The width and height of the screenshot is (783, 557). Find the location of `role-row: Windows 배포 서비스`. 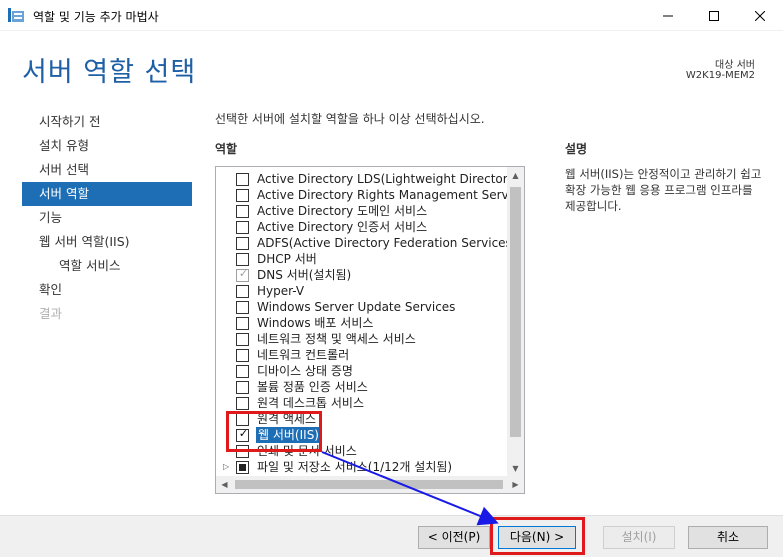

role-row: Windows 배포 서비스 is located at coordinates (370, 323).